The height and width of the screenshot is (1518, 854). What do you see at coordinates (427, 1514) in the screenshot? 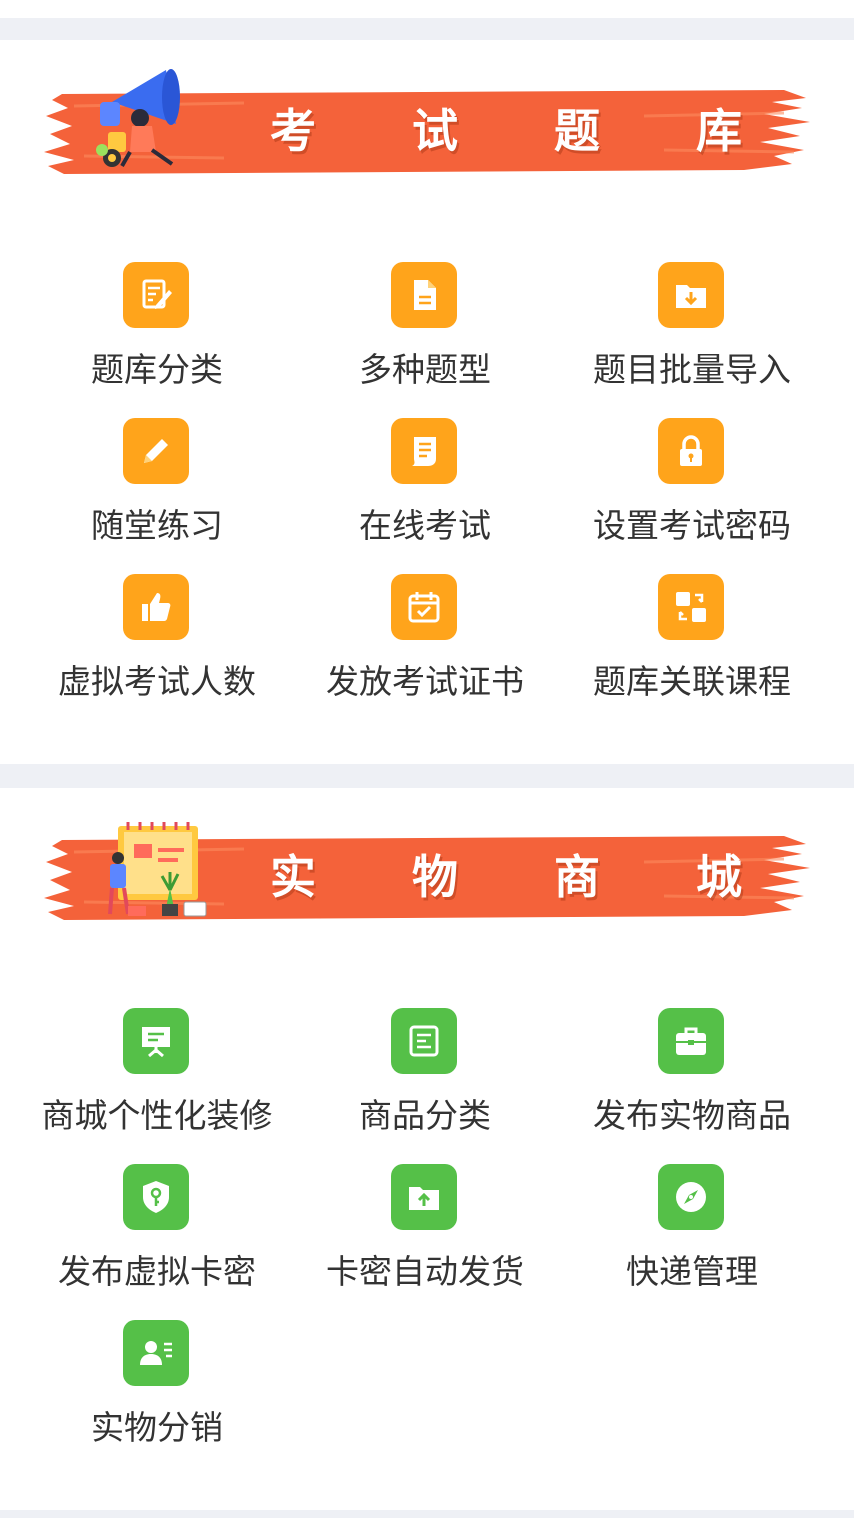
I see `bottom-divider` at bounding box center [427, 1514].